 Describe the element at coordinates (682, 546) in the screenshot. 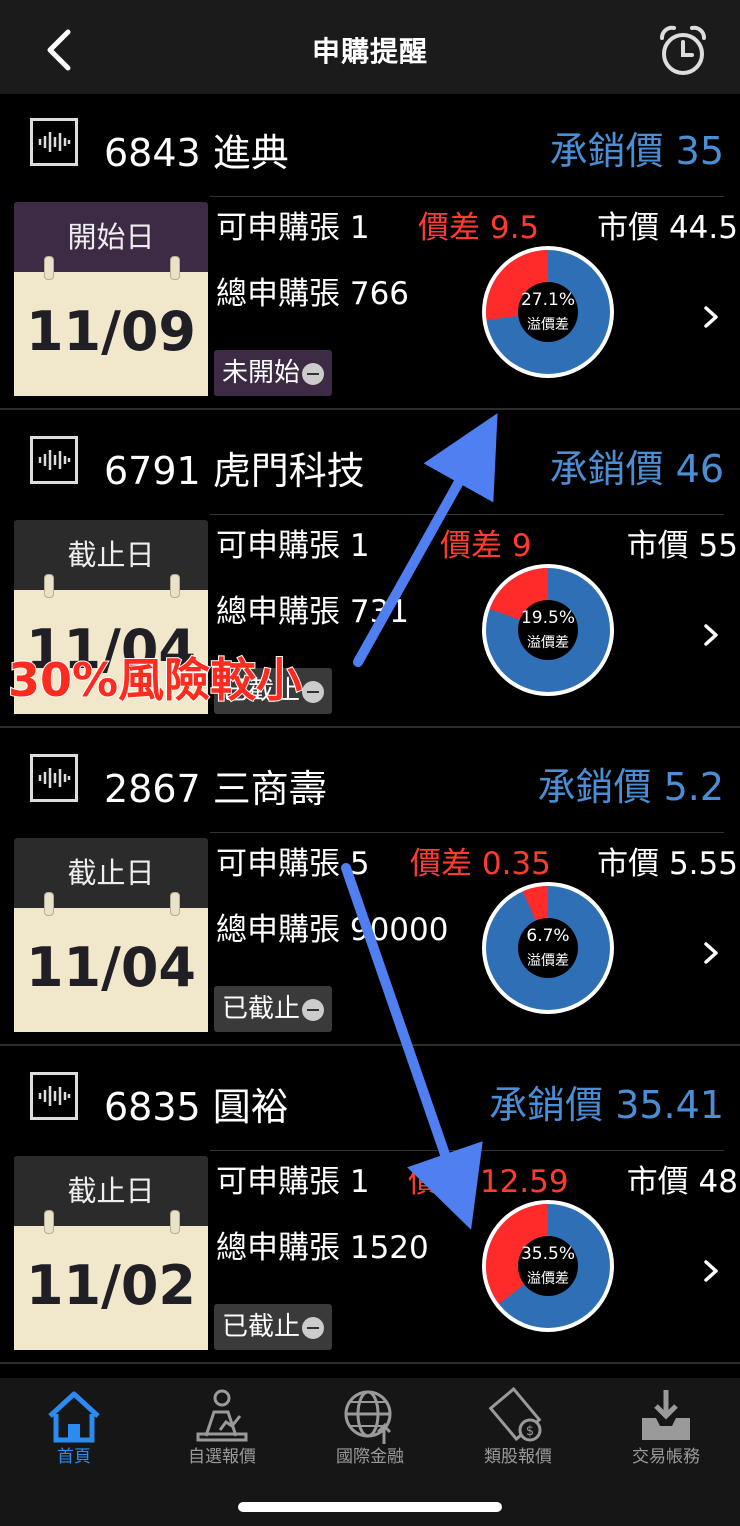

I see `market-price: 市價 55` at that location.